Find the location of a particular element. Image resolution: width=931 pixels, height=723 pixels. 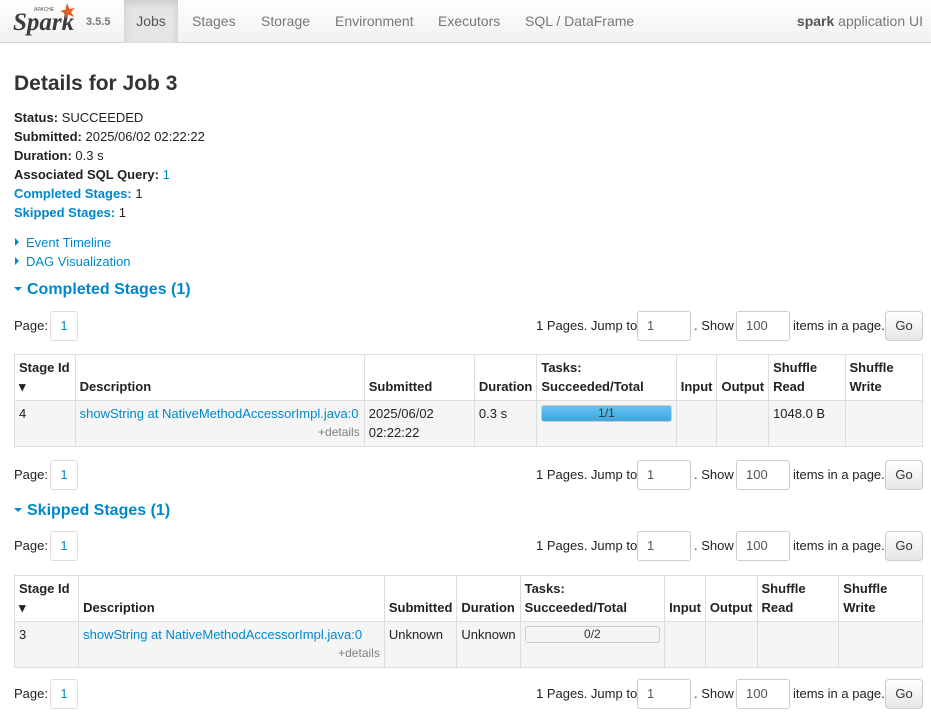

dag-visualization-toggle: DAG Visualization is located at coordinates (72, 261).